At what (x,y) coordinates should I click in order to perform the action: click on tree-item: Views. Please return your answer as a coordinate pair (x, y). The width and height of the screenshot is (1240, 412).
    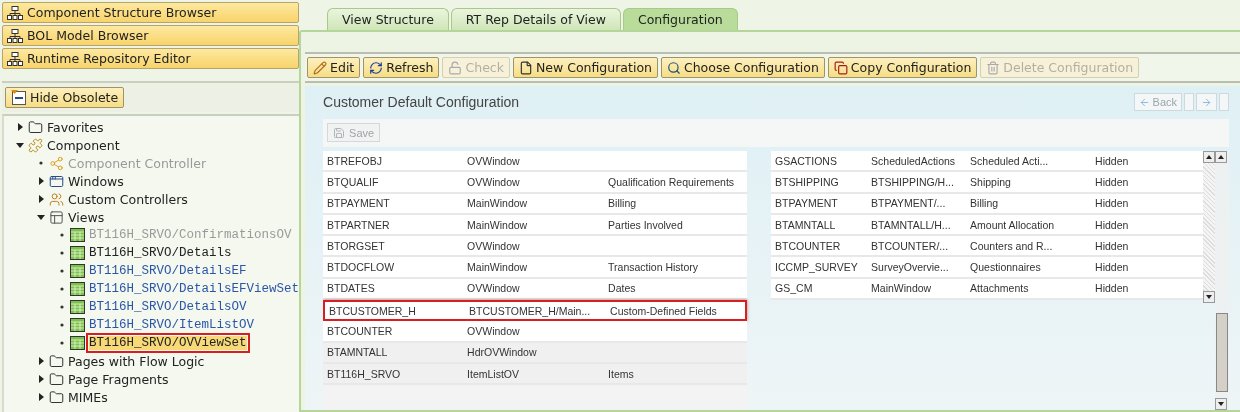
    Looking at the image, I should click on (86, 217).